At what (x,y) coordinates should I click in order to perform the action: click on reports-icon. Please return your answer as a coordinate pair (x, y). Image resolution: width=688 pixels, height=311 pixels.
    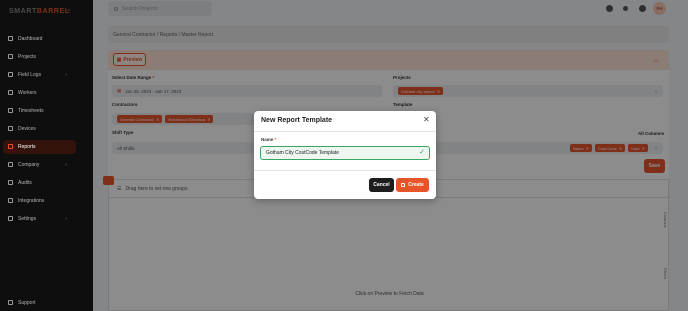
    Looking at the image, I should click on (10, 146).